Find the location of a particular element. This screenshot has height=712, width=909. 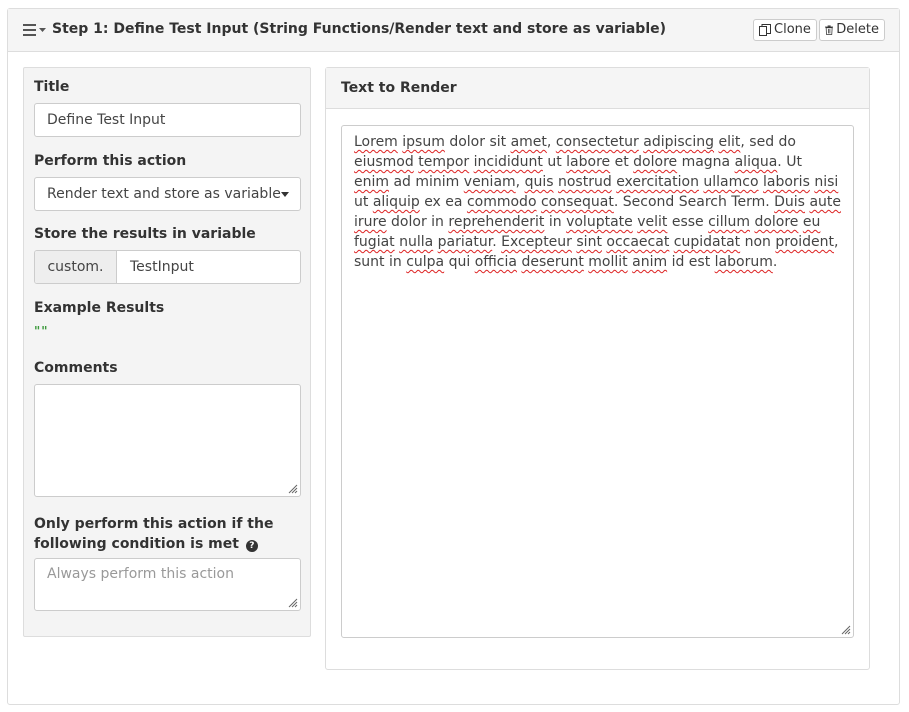

question-circle-icon: ? is located at coordinates (251, 546).